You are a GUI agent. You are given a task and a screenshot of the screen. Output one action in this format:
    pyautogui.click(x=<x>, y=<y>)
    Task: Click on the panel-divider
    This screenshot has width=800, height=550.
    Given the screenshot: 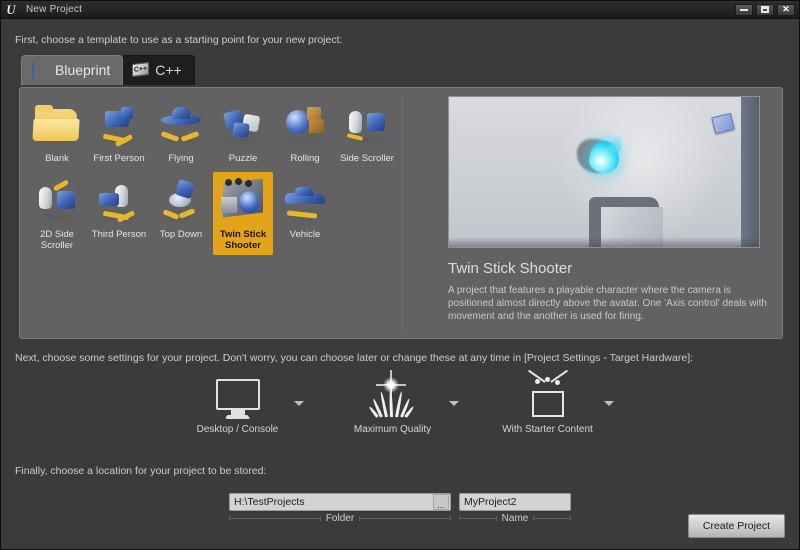 What is the action you would take?
    pyautogui.click(x=402, y=213)
    